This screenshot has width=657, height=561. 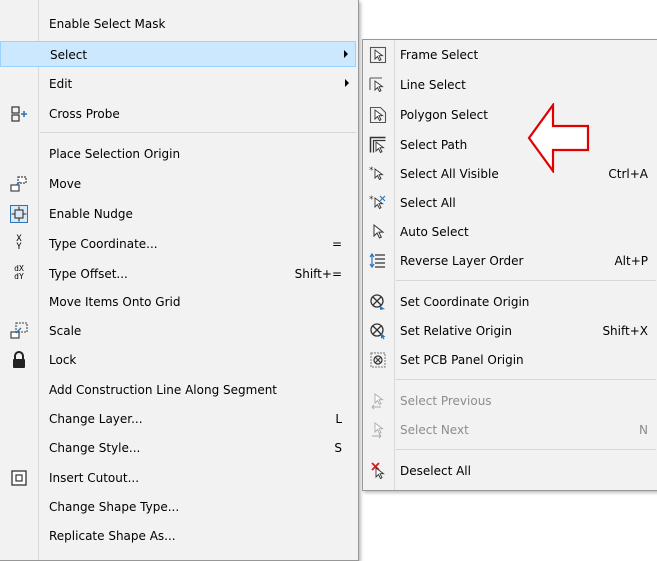 What do you see at coordinates (378, 85) in the screenshot?
I see `line-select-icon` at bounding box center [378, 85].